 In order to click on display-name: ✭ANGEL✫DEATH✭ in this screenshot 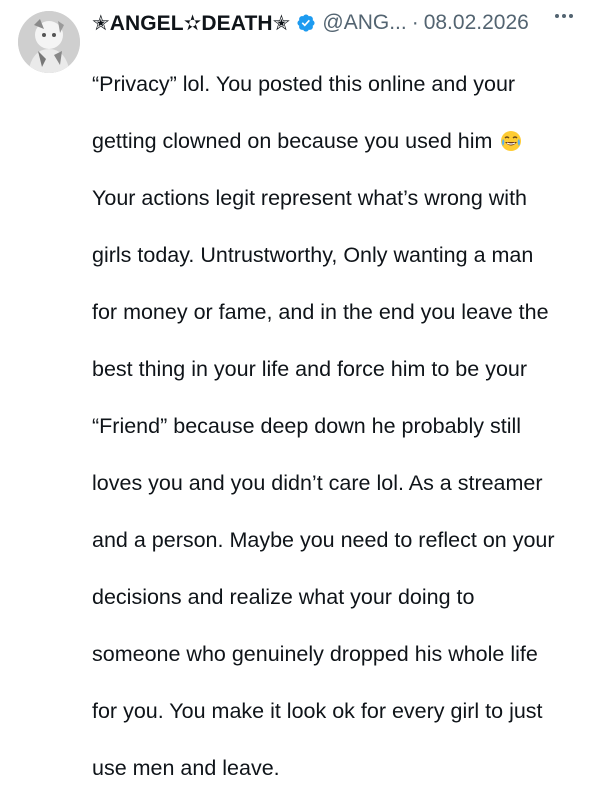, I will do `click(191, 23)`.